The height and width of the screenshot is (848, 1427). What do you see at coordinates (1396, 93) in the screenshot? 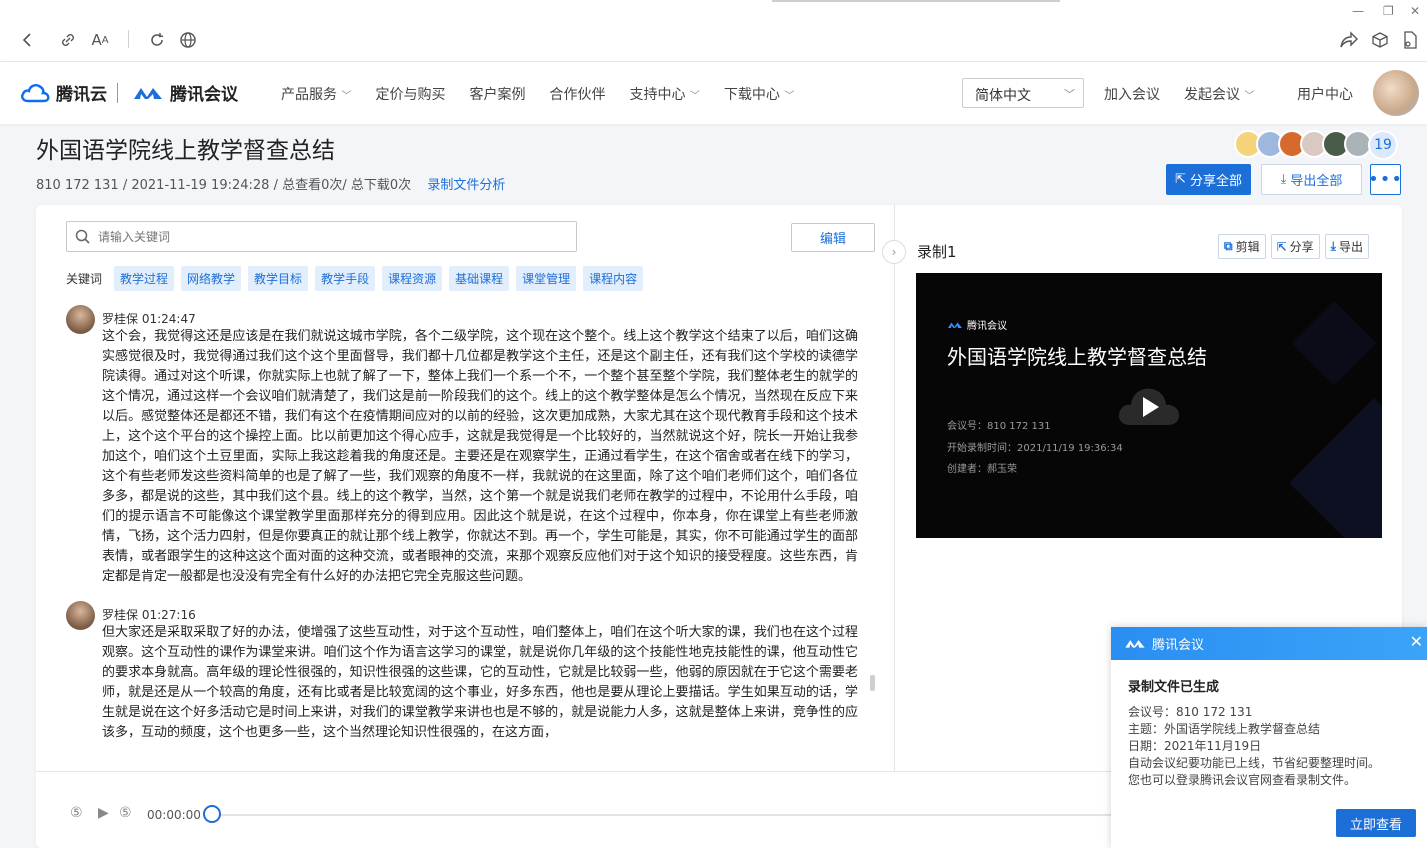
I see `user-avatar` at bounding box center [1396, 93].